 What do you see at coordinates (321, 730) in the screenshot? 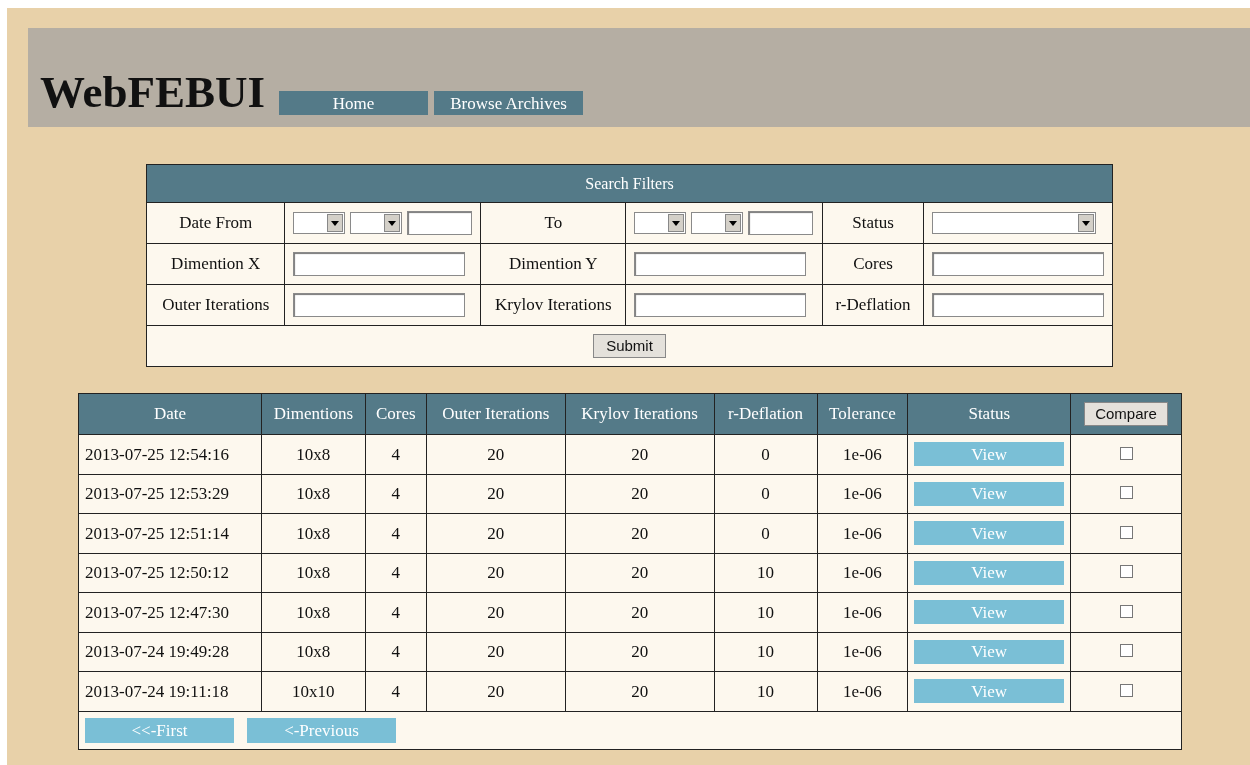
I see `pager-button: <-Previous` at bounding box center [321, 730].